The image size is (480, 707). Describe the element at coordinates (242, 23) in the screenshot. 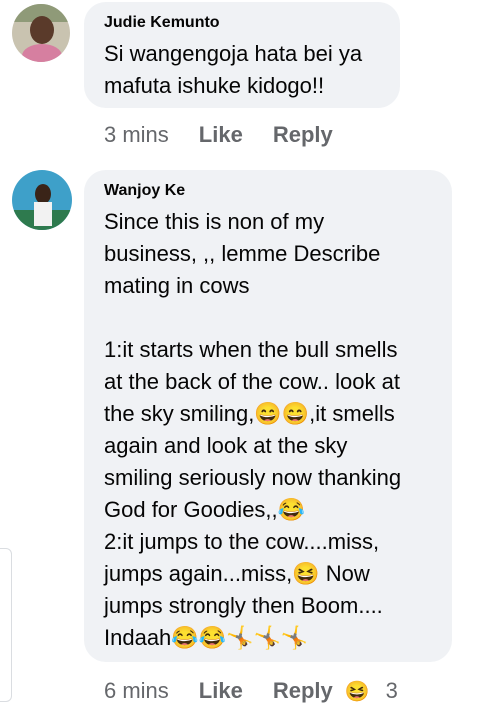

I see `comment-author: Judie Kemunto` at that location.